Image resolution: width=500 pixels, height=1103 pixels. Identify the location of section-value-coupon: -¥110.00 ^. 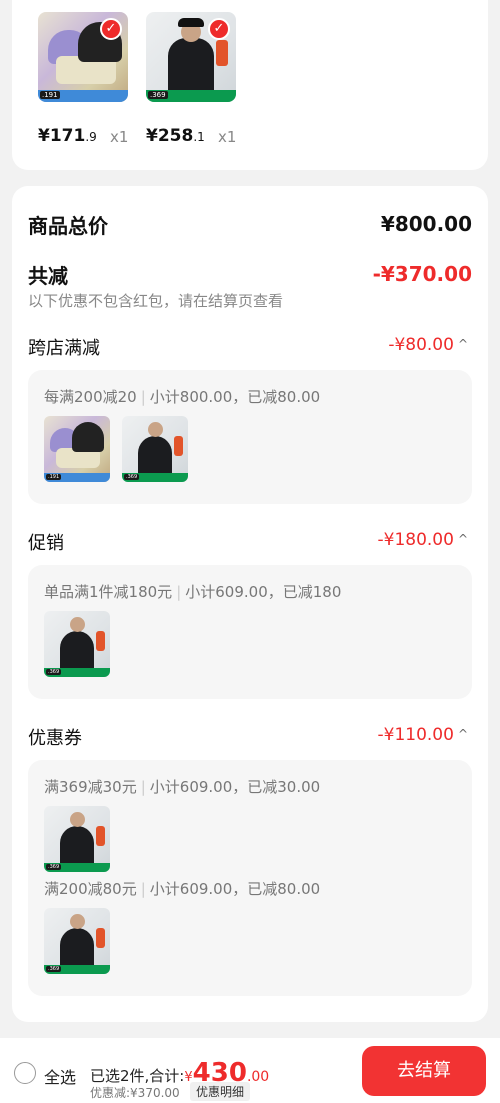
(423, 735).